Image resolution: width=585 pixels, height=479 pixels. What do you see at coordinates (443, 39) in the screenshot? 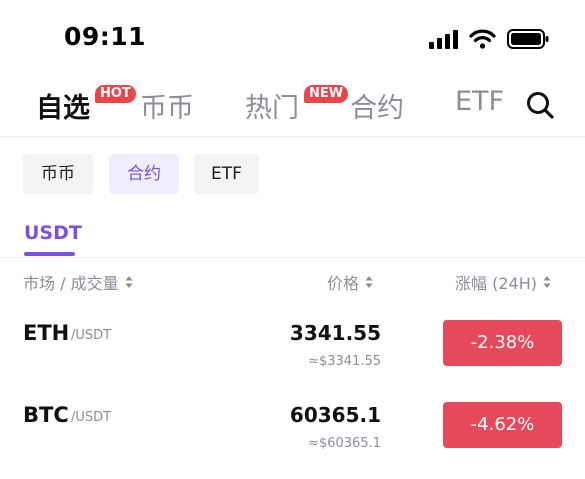
I see `cellular-signal-icon` at bounding box center [443, 39].